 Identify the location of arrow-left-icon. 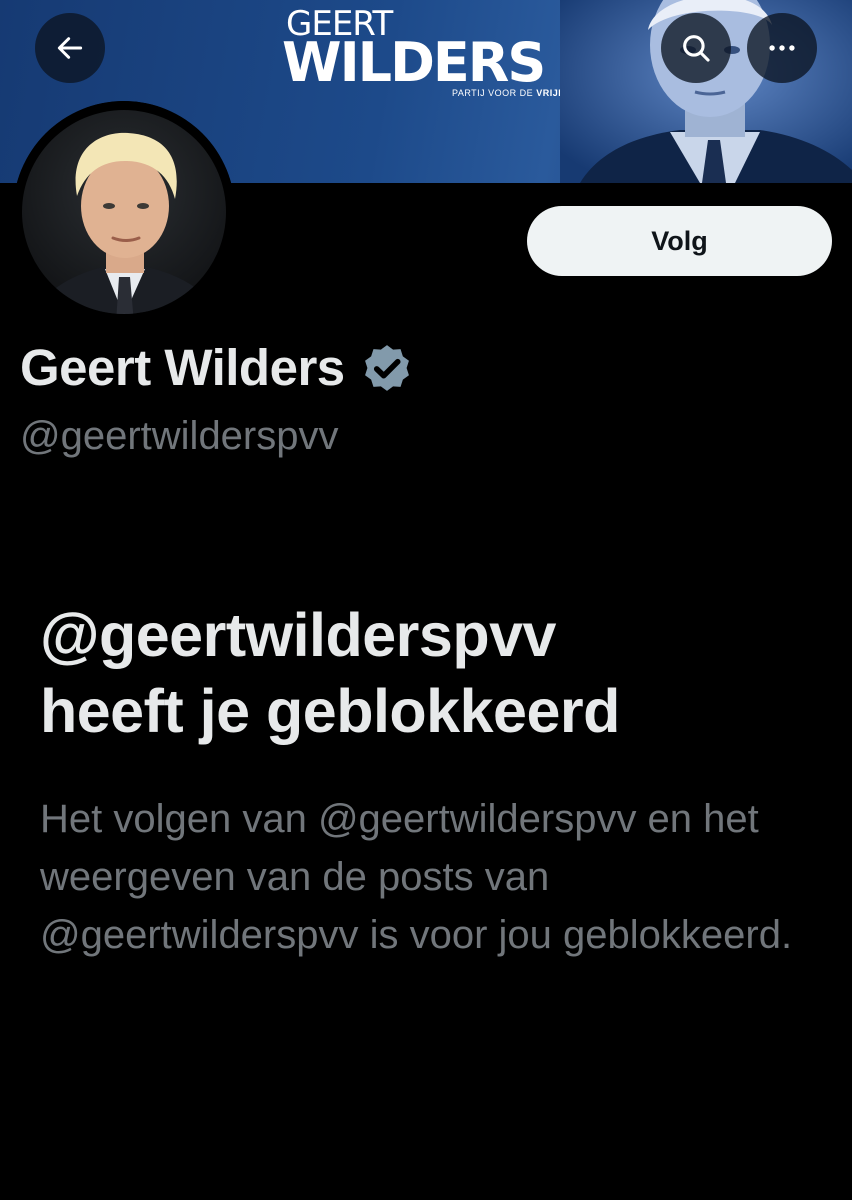
(70, 48).